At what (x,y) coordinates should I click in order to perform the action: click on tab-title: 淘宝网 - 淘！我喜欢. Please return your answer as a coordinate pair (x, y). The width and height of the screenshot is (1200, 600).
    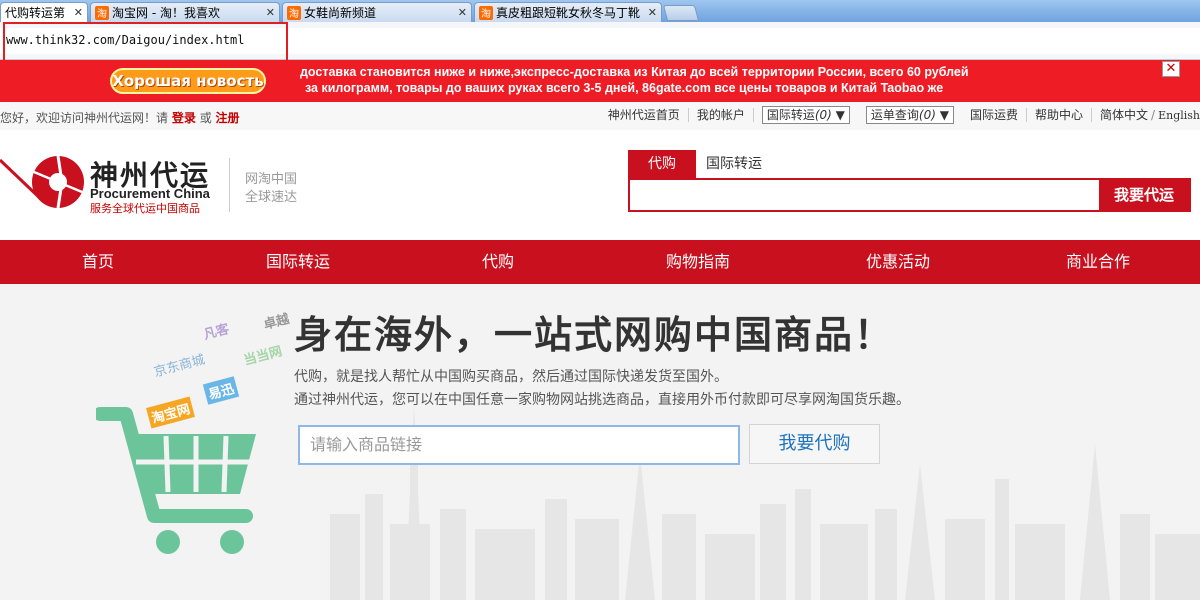
    Looking at the image, I should click on (166, 13).